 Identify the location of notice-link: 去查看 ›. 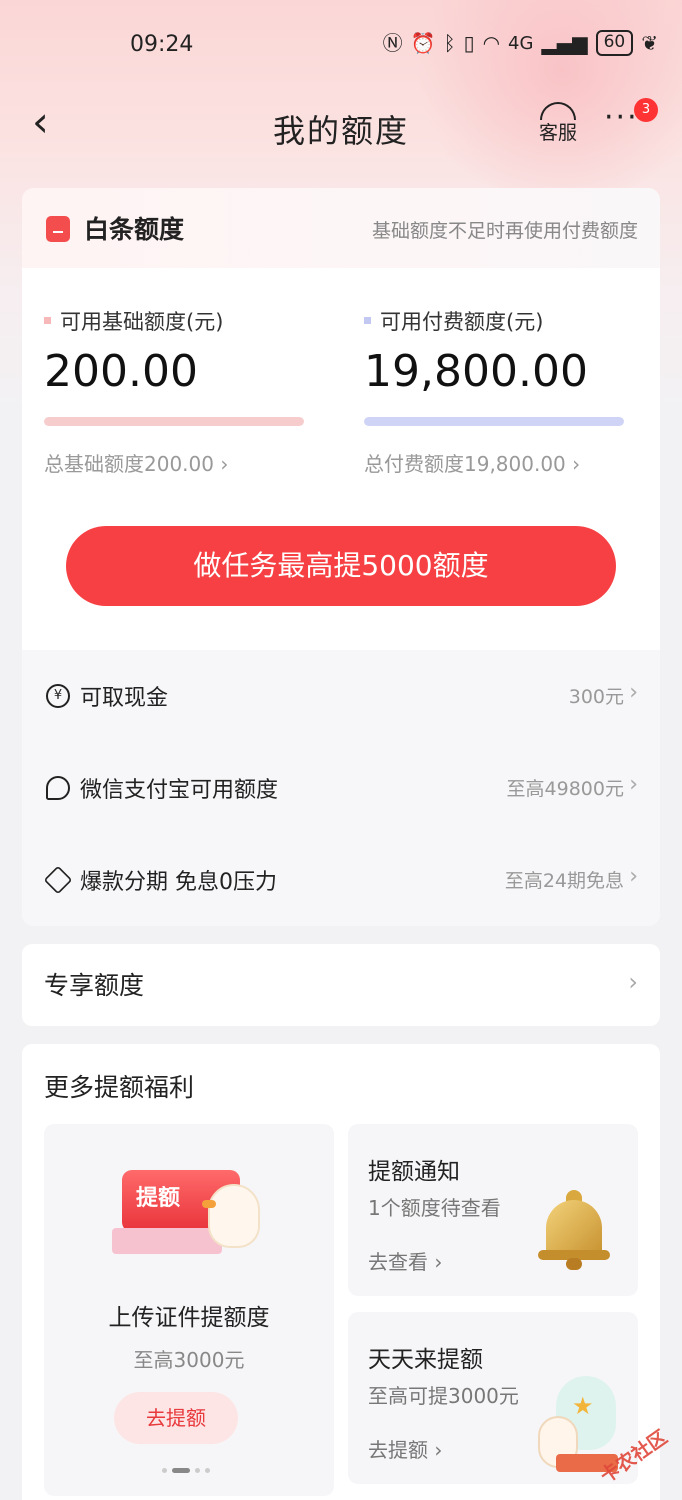
(405, 1260).